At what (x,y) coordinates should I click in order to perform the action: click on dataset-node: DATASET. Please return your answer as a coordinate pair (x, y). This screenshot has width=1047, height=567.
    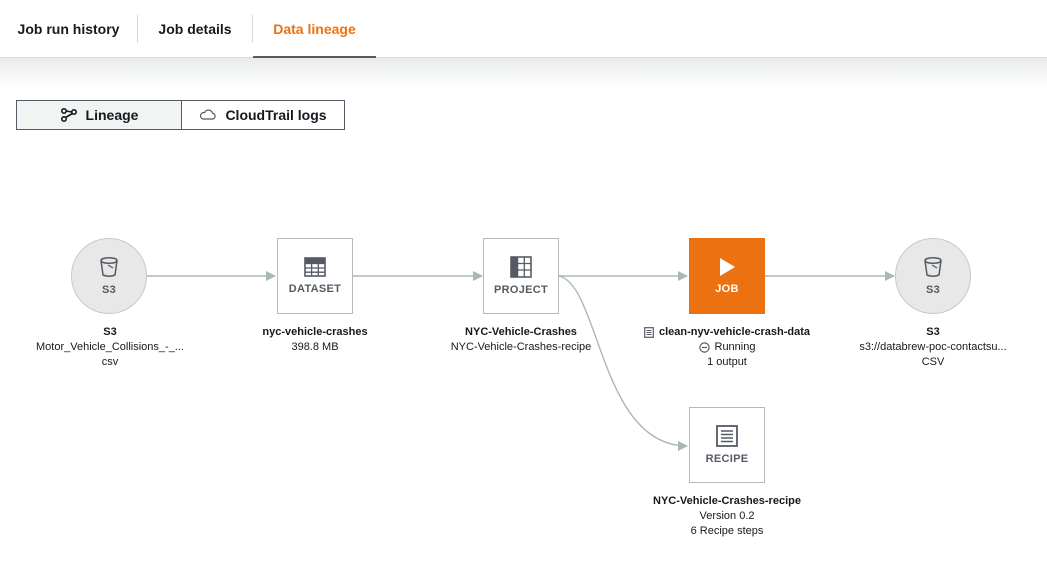
    Looking at the image, I should click on (315, 276).